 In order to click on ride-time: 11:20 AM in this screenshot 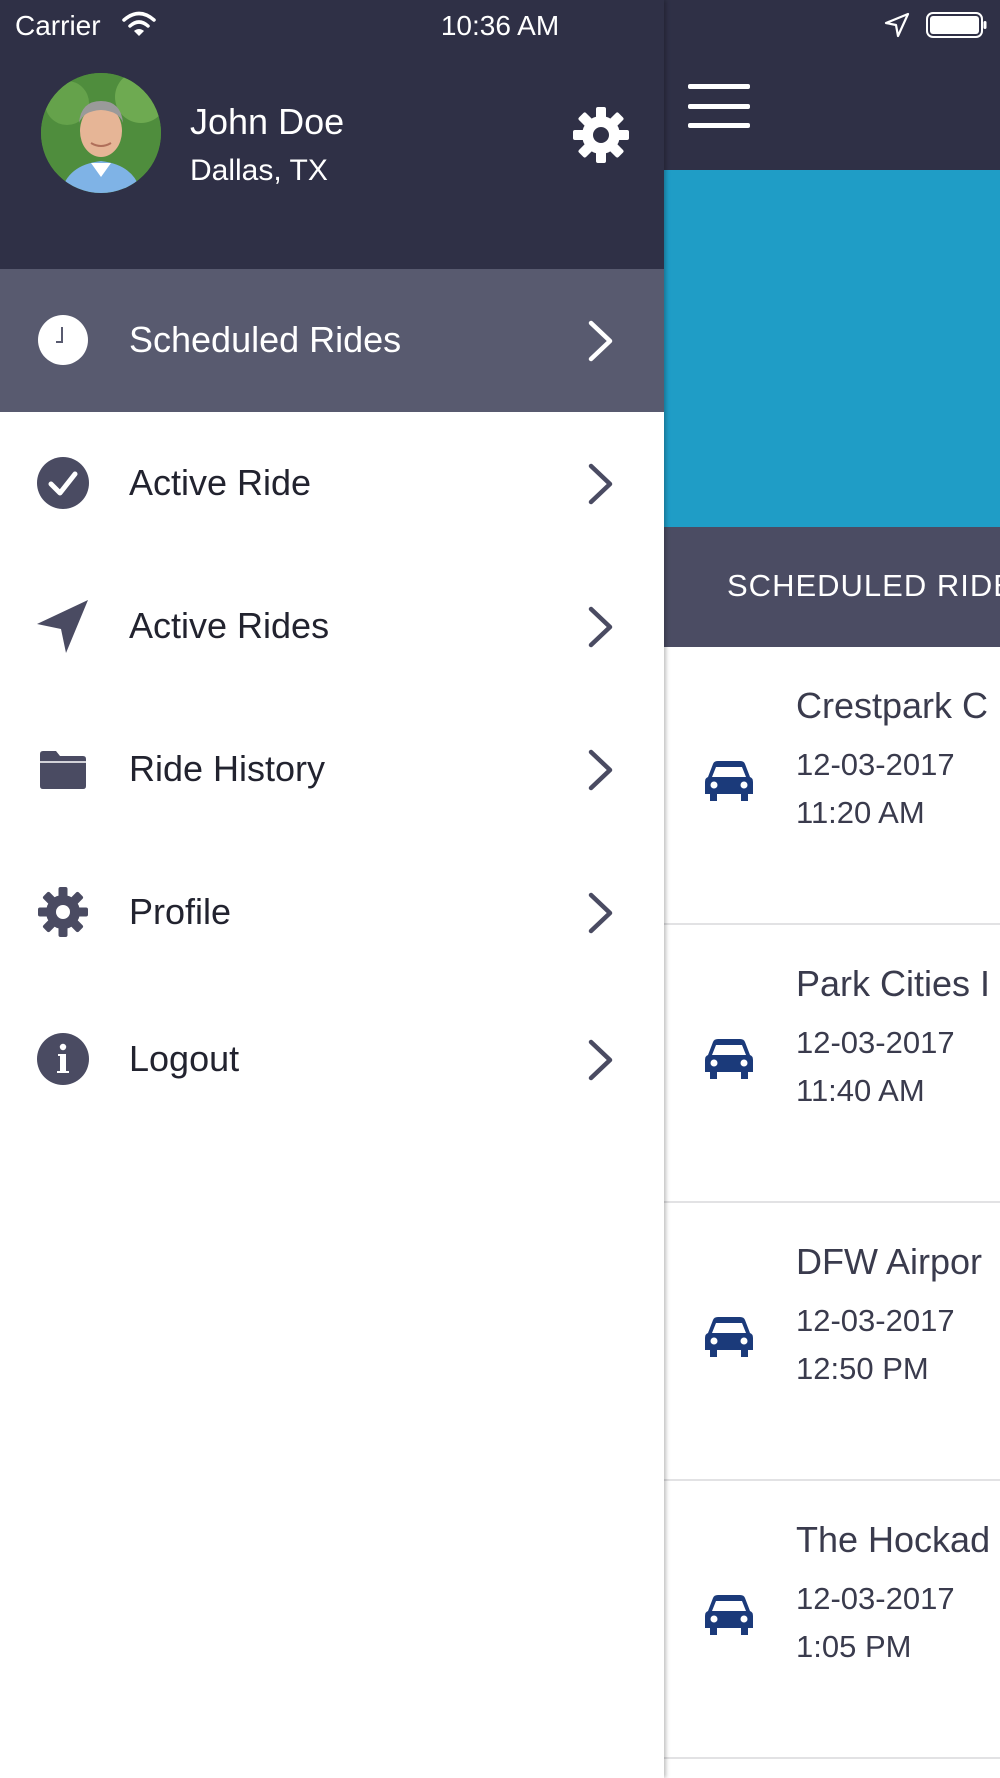, I will do `click(860, 812)`.